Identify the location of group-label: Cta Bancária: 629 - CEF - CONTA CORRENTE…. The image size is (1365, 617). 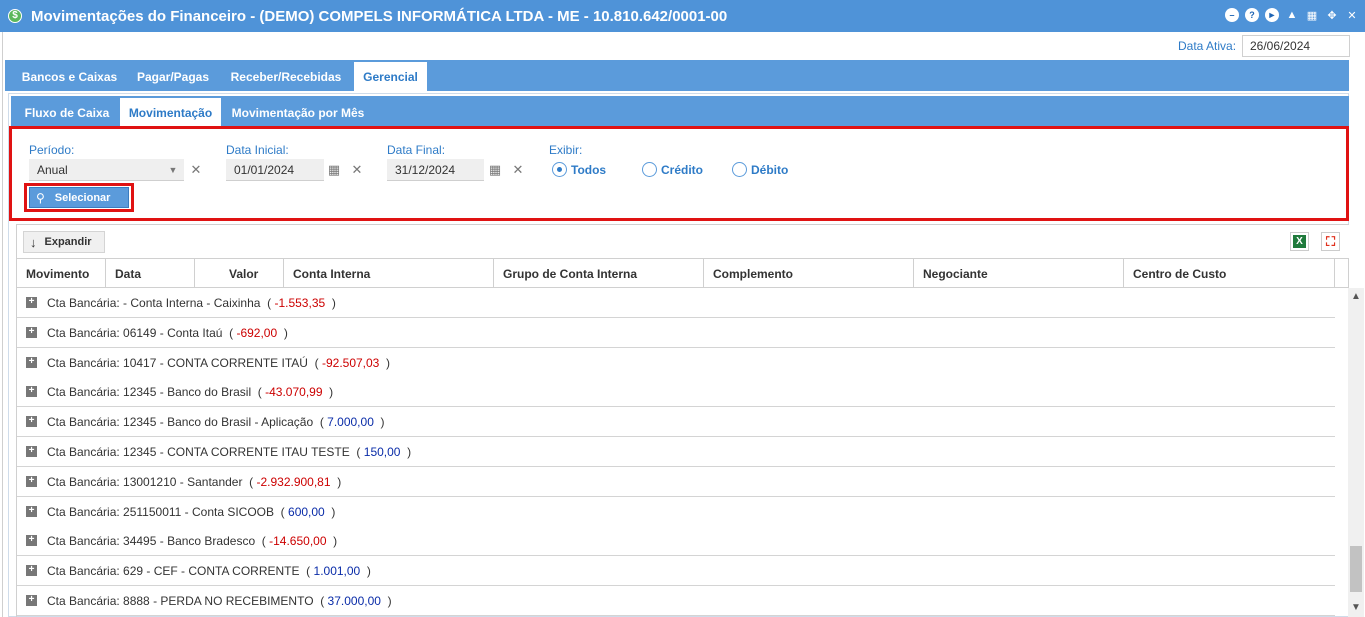
(209, 571).